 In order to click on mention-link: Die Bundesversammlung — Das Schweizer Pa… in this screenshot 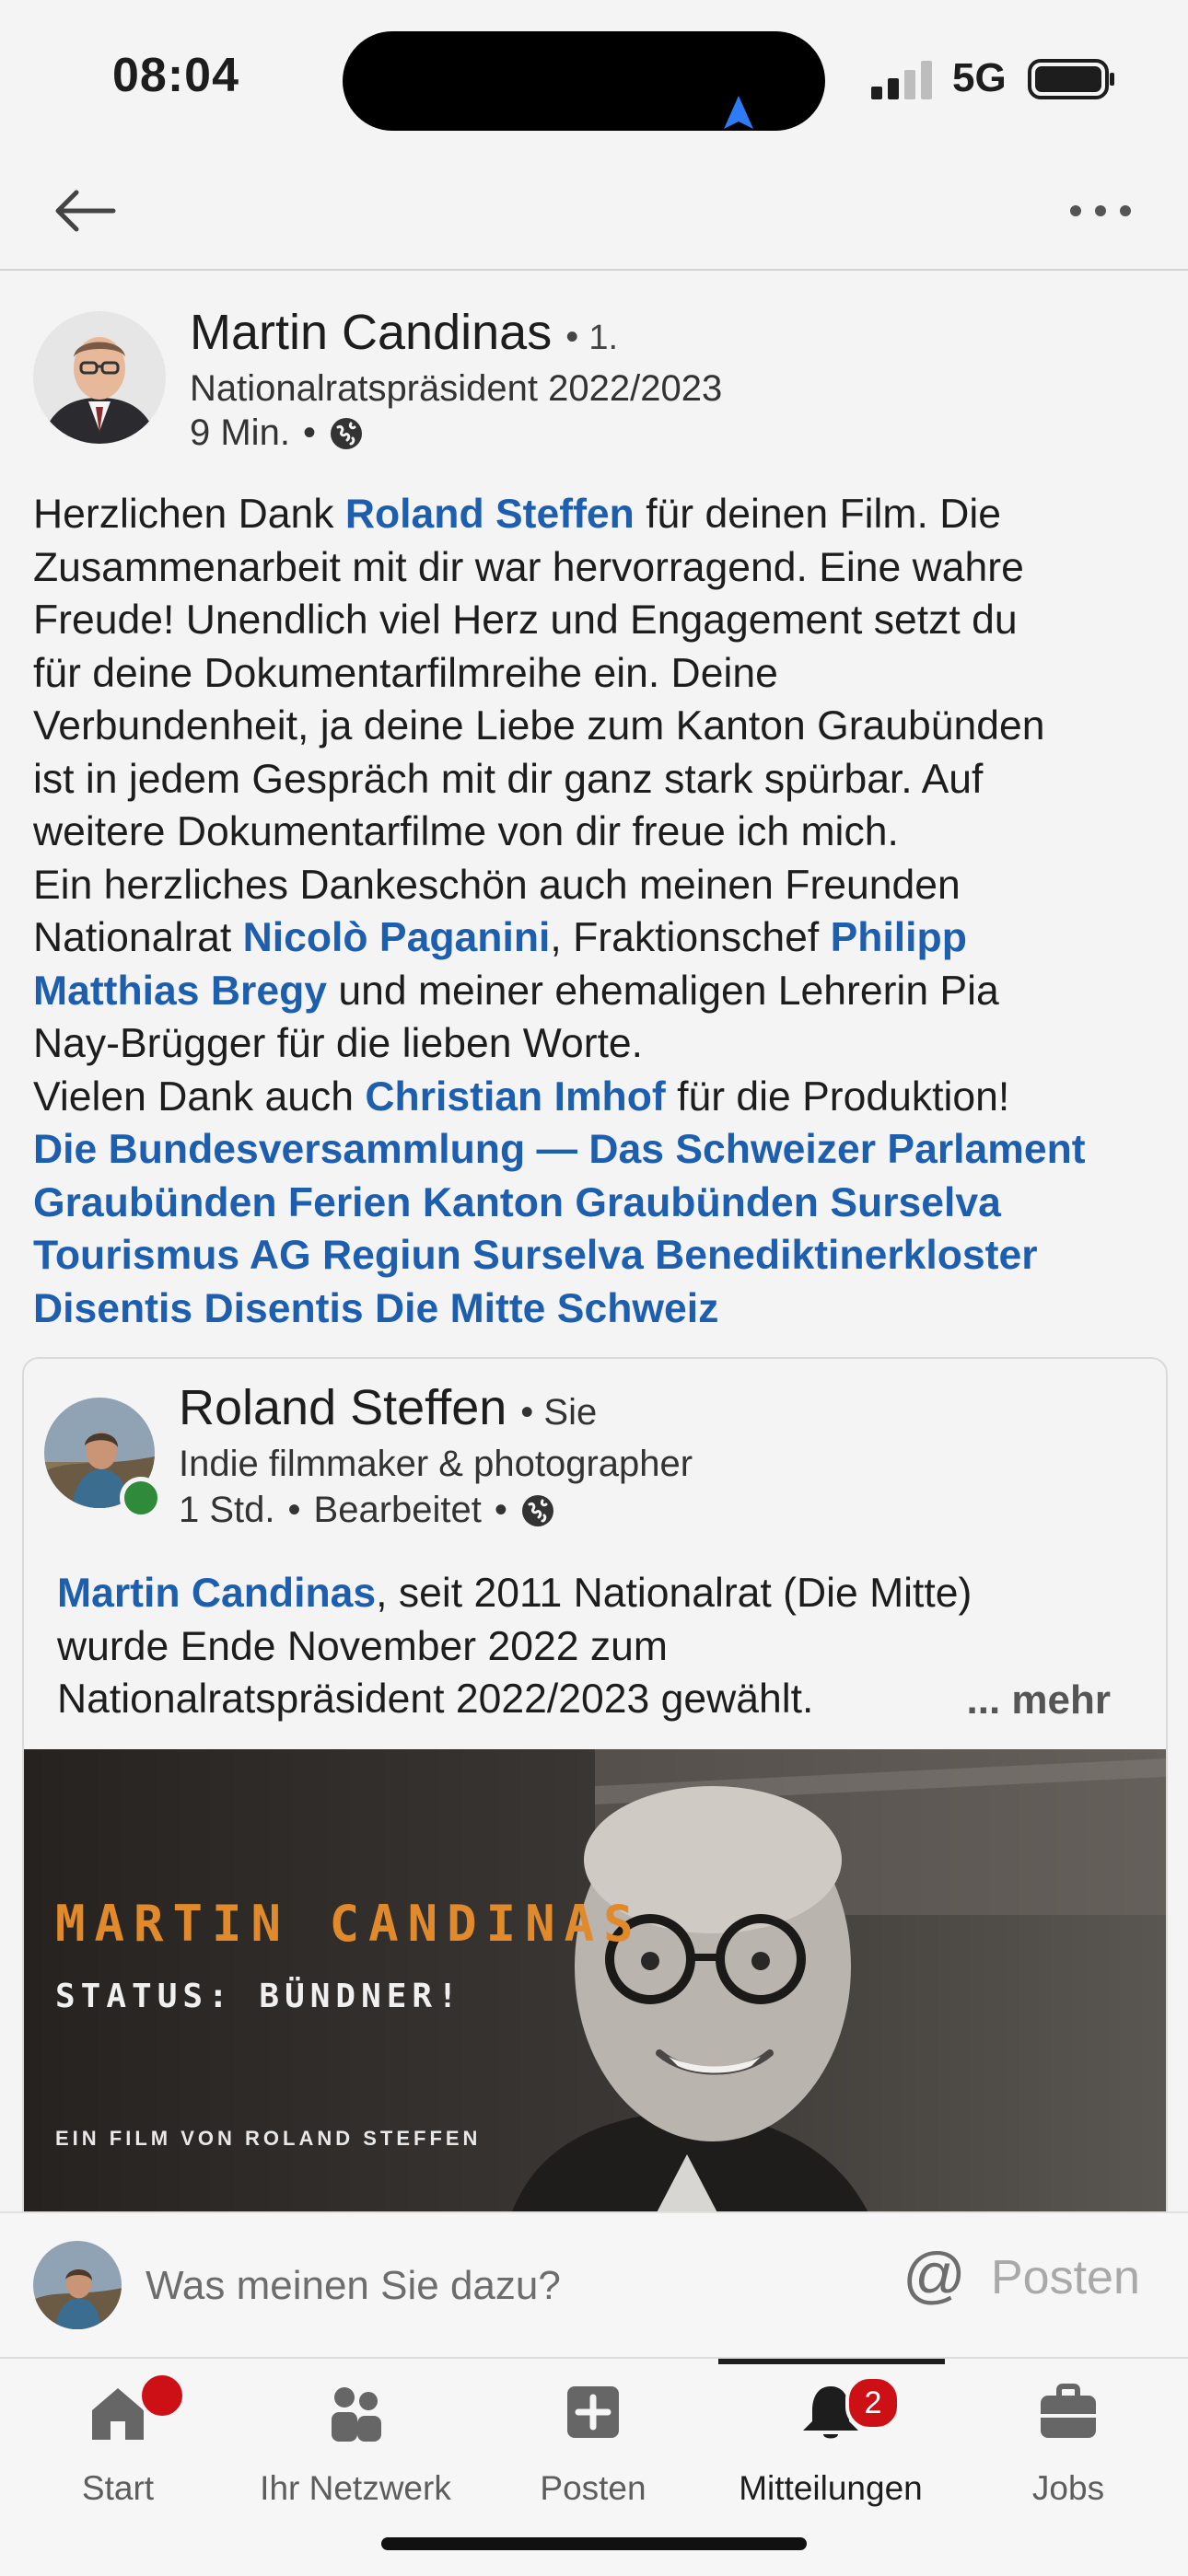, I will do `click(559, 1149)`.